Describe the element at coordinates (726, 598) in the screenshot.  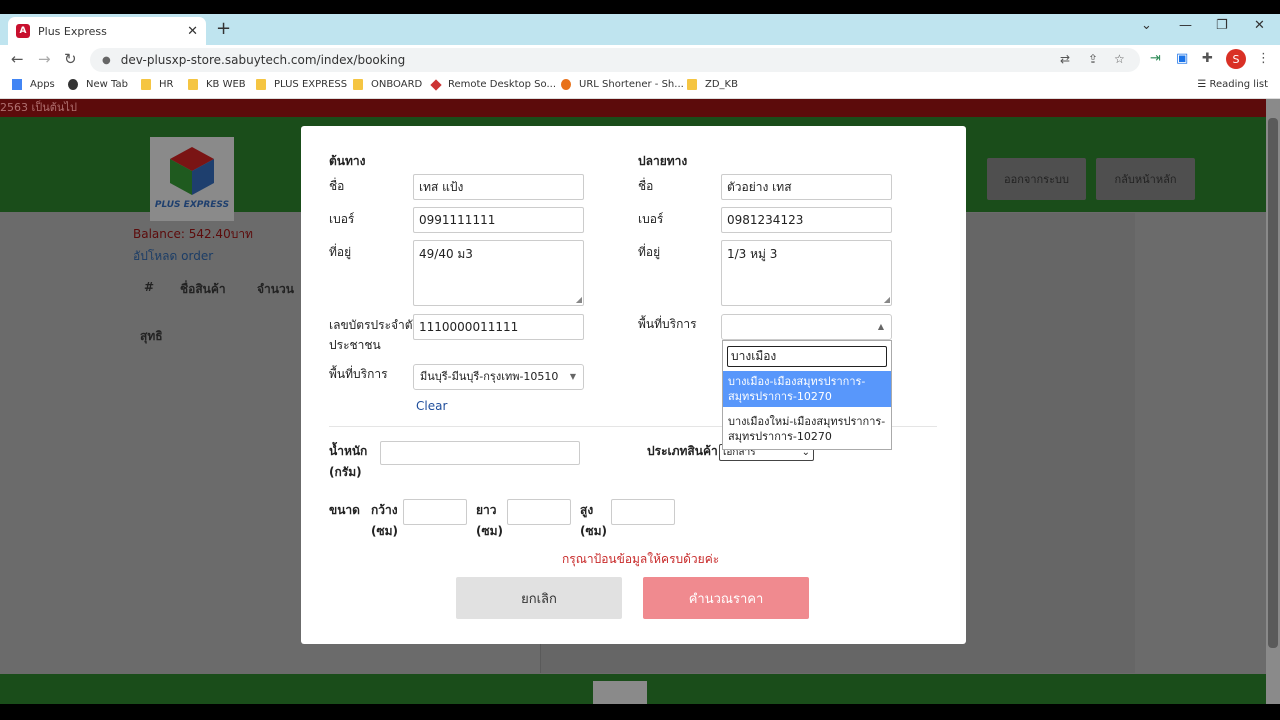
I see `calculate-price-button: คำนวณราคา` at that location.